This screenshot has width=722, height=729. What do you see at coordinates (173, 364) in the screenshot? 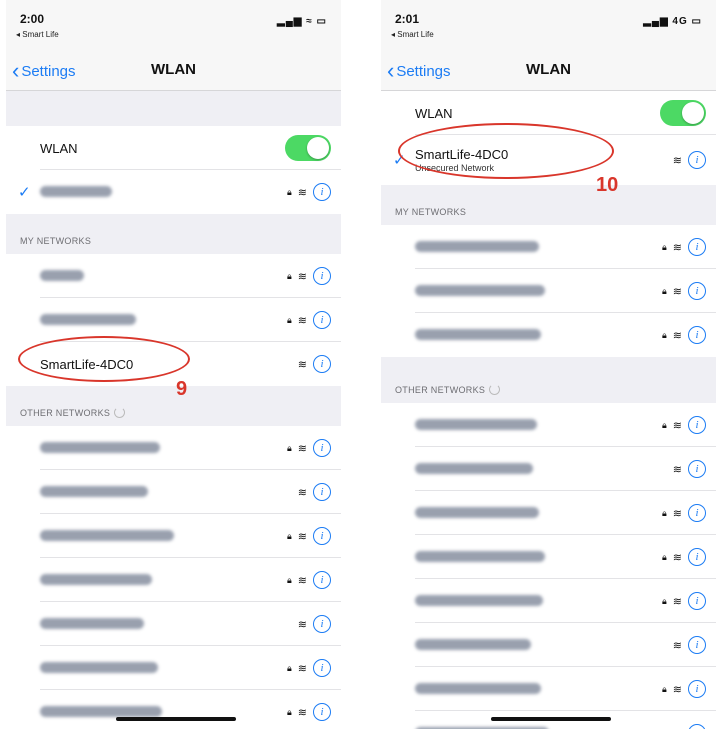
I see `network-row-smartlife: SmartLife-4DC0 ≋ i` at bounding box center [173, 364].